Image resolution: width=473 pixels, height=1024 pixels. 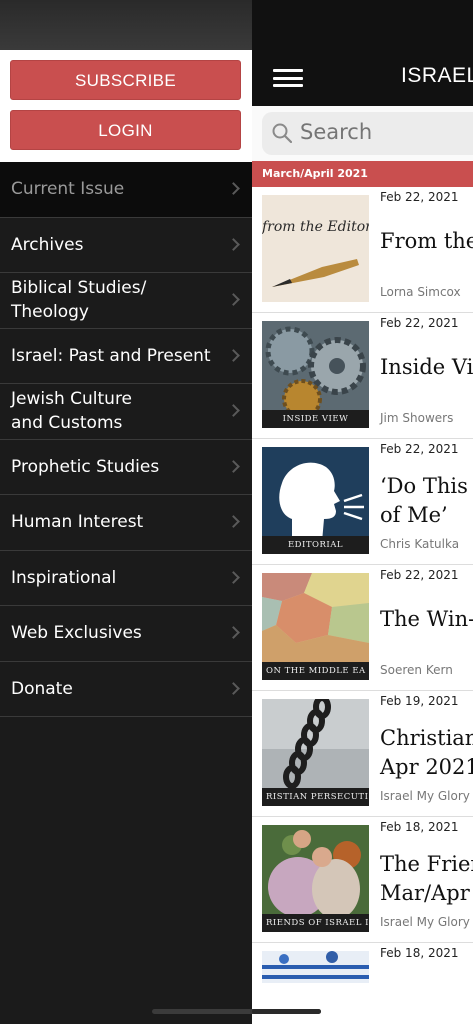 I want to click on menu-item-israel-past-present: Israel: Past and Present, so click(x=126, y=356).